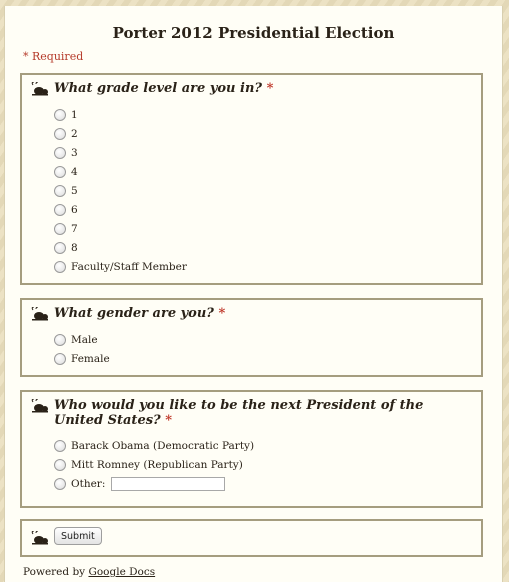  What do you see at coordinates (74, 247) in the screenshot?
I see `option-label: 8` at bounding box center [74, 247].